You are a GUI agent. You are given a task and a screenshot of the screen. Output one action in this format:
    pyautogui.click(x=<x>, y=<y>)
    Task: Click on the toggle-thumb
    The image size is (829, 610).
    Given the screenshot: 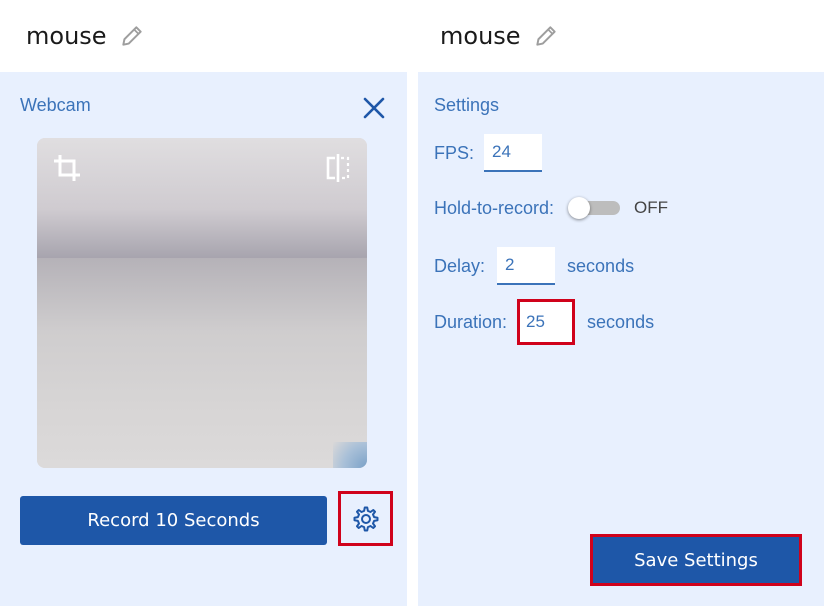 What is the action you would take?
    pyautogui.click(x=579, y=208)
    